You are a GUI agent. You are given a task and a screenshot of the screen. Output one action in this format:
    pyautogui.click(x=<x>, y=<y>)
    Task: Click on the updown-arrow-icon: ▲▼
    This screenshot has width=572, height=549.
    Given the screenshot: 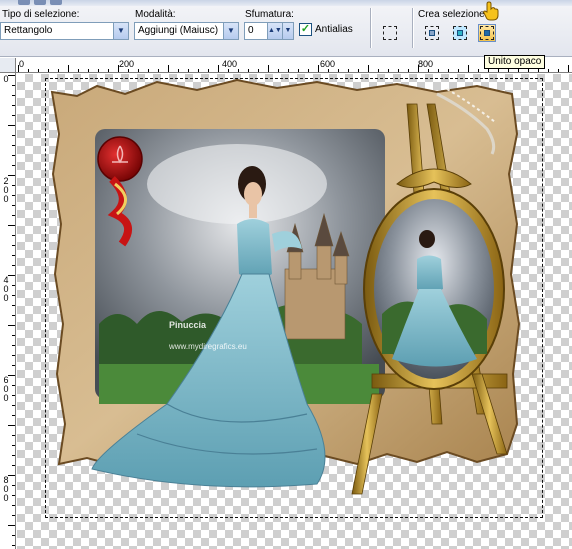 What is the action you would take?
    pyautogui.click(x=274, y=31)
    